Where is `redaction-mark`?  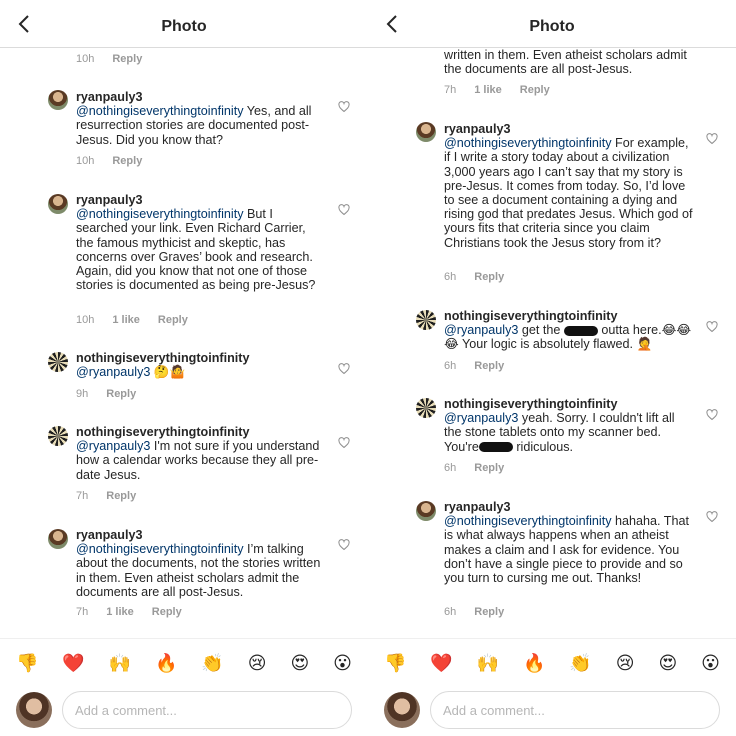 redaction-mark is located at coordinates (580, 330).